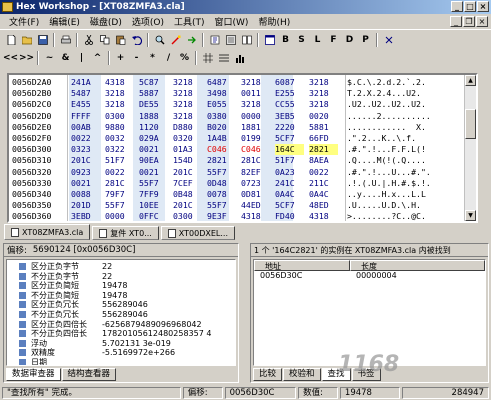 Image resolution: width=491 pixels, height=400 pixels. What do you see at coordinates (369, 312) in the screenshot?
I see `find-results-list: 地址 长度 0056D30C 00000004` at bounding box center [369, 312].